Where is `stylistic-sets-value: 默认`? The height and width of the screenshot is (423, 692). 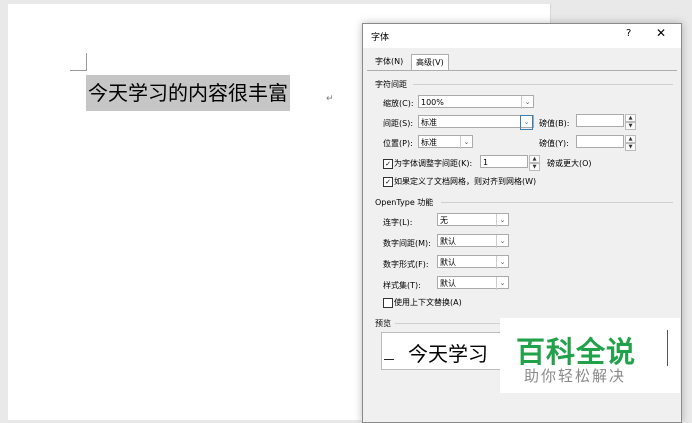
stylistic-sets-value: 默认 is located at coordinates (448, 283).